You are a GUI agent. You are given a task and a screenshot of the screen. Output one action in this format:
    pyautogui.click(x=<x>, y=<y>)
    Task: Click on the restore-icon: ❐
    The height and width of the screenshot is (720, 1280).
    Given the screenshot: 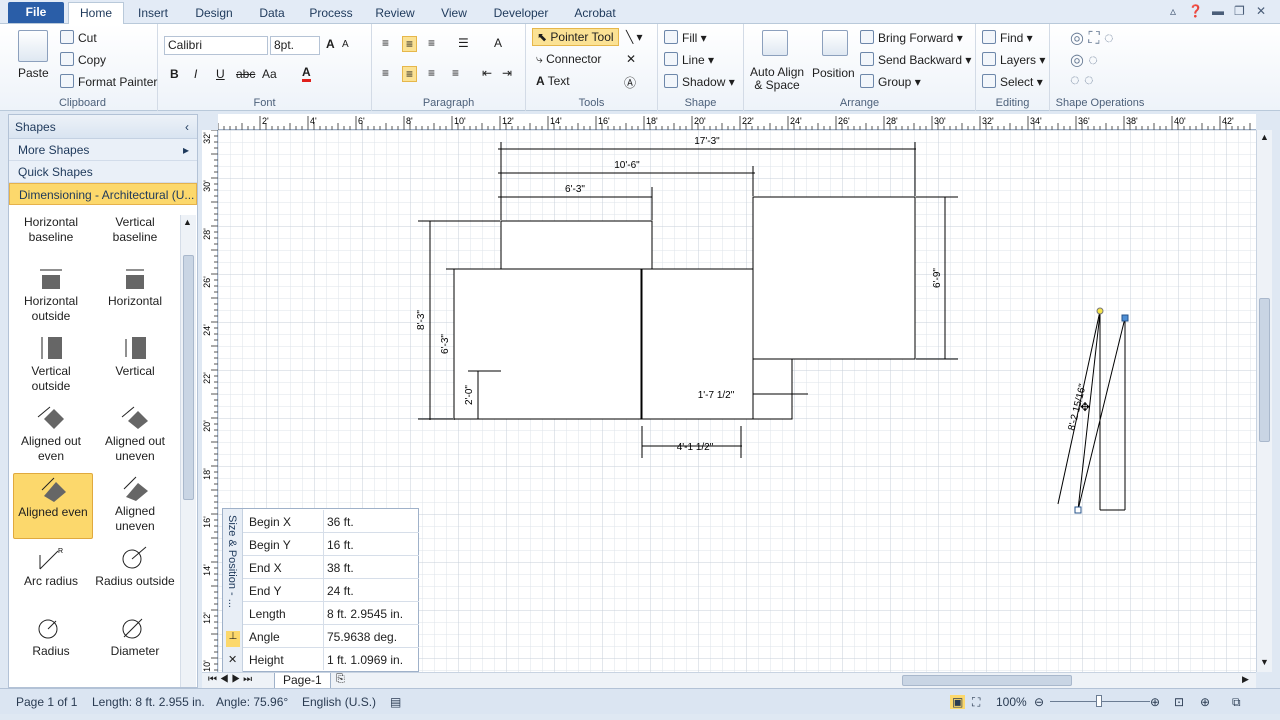 What is the action you would take?
    pyautogui.click(x=1239, y=11)
    